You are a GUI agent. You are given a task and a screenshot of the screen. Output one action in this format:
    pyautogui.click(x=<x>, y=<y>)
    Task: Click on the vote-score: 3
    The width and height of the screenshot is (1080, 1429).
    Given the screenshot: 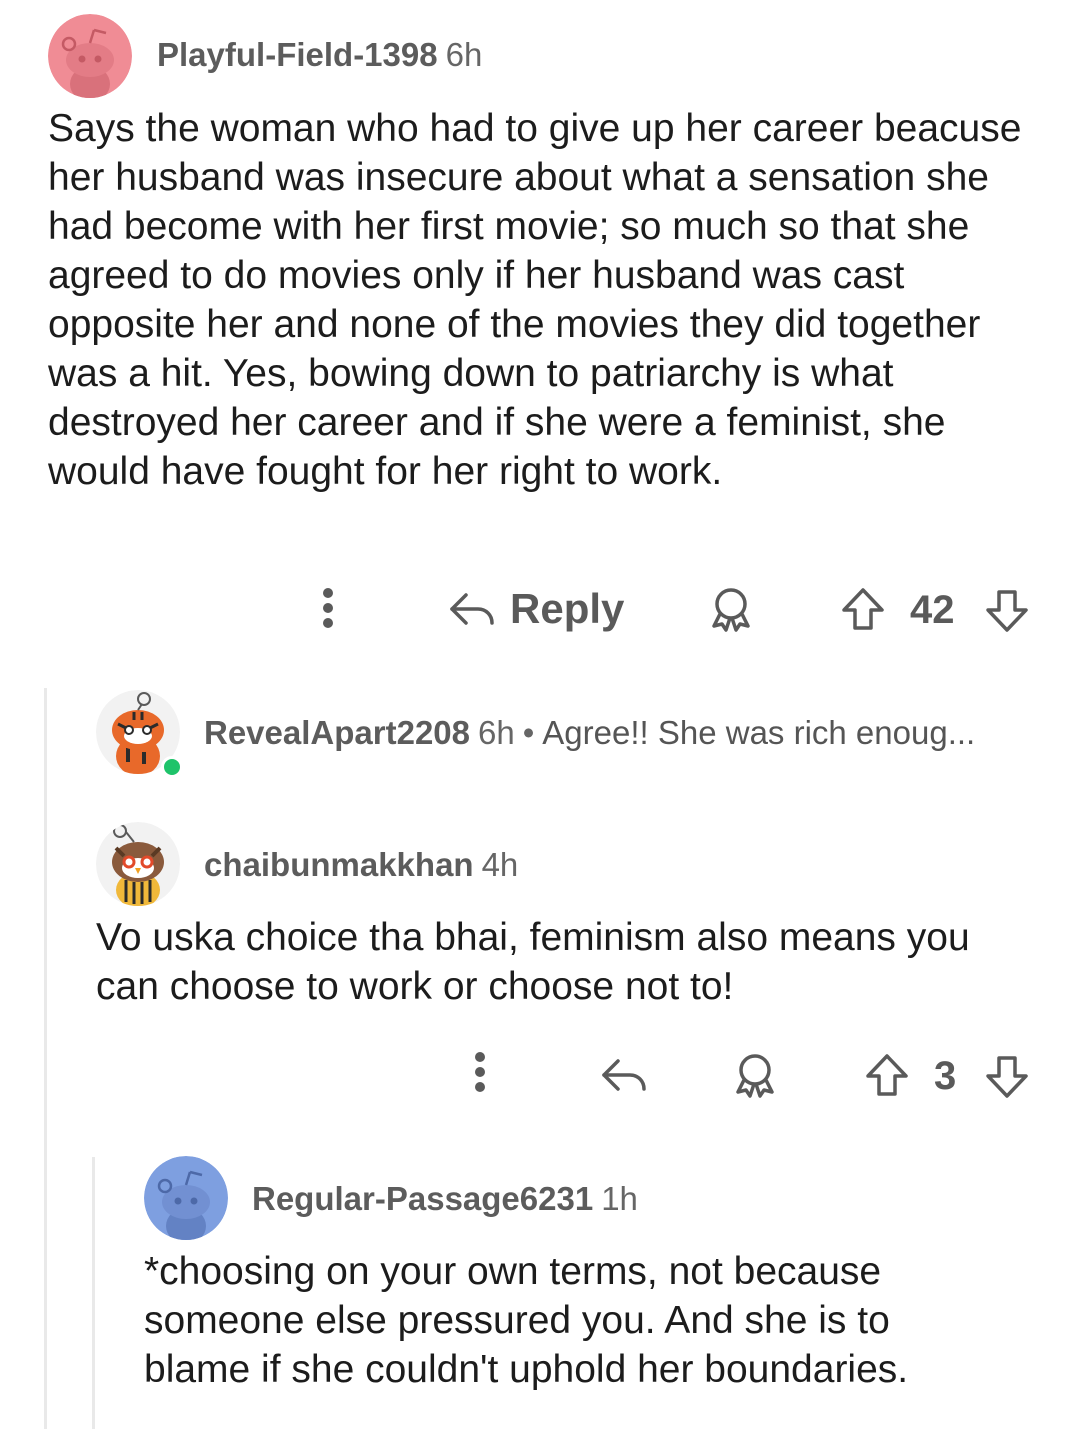 What is the action you would take?
    pyautogui.click(x=945, y=1076)
    